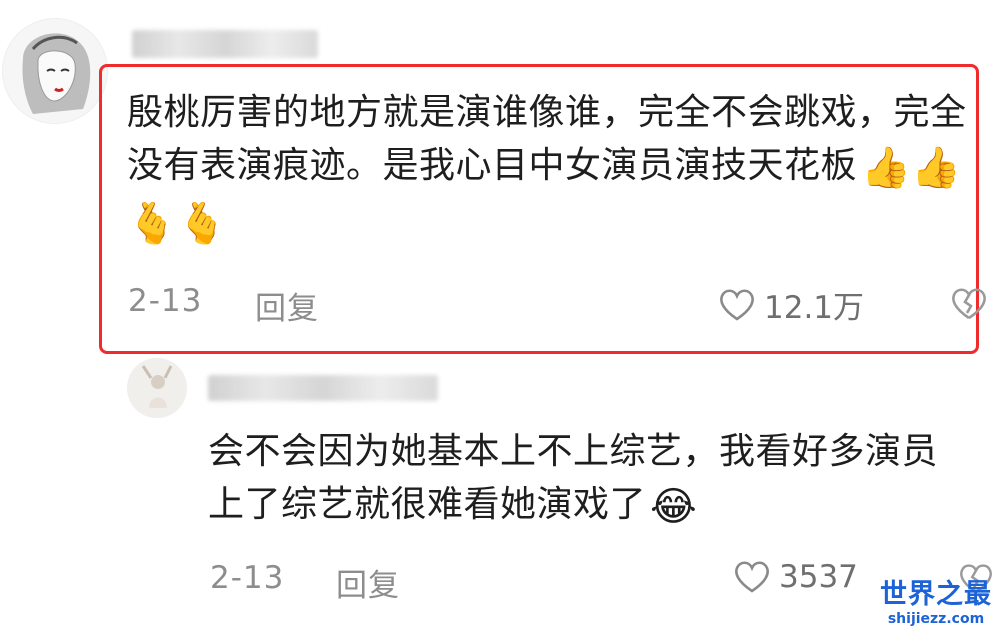  I want to click on like-count: 3537, so click(818, 577).